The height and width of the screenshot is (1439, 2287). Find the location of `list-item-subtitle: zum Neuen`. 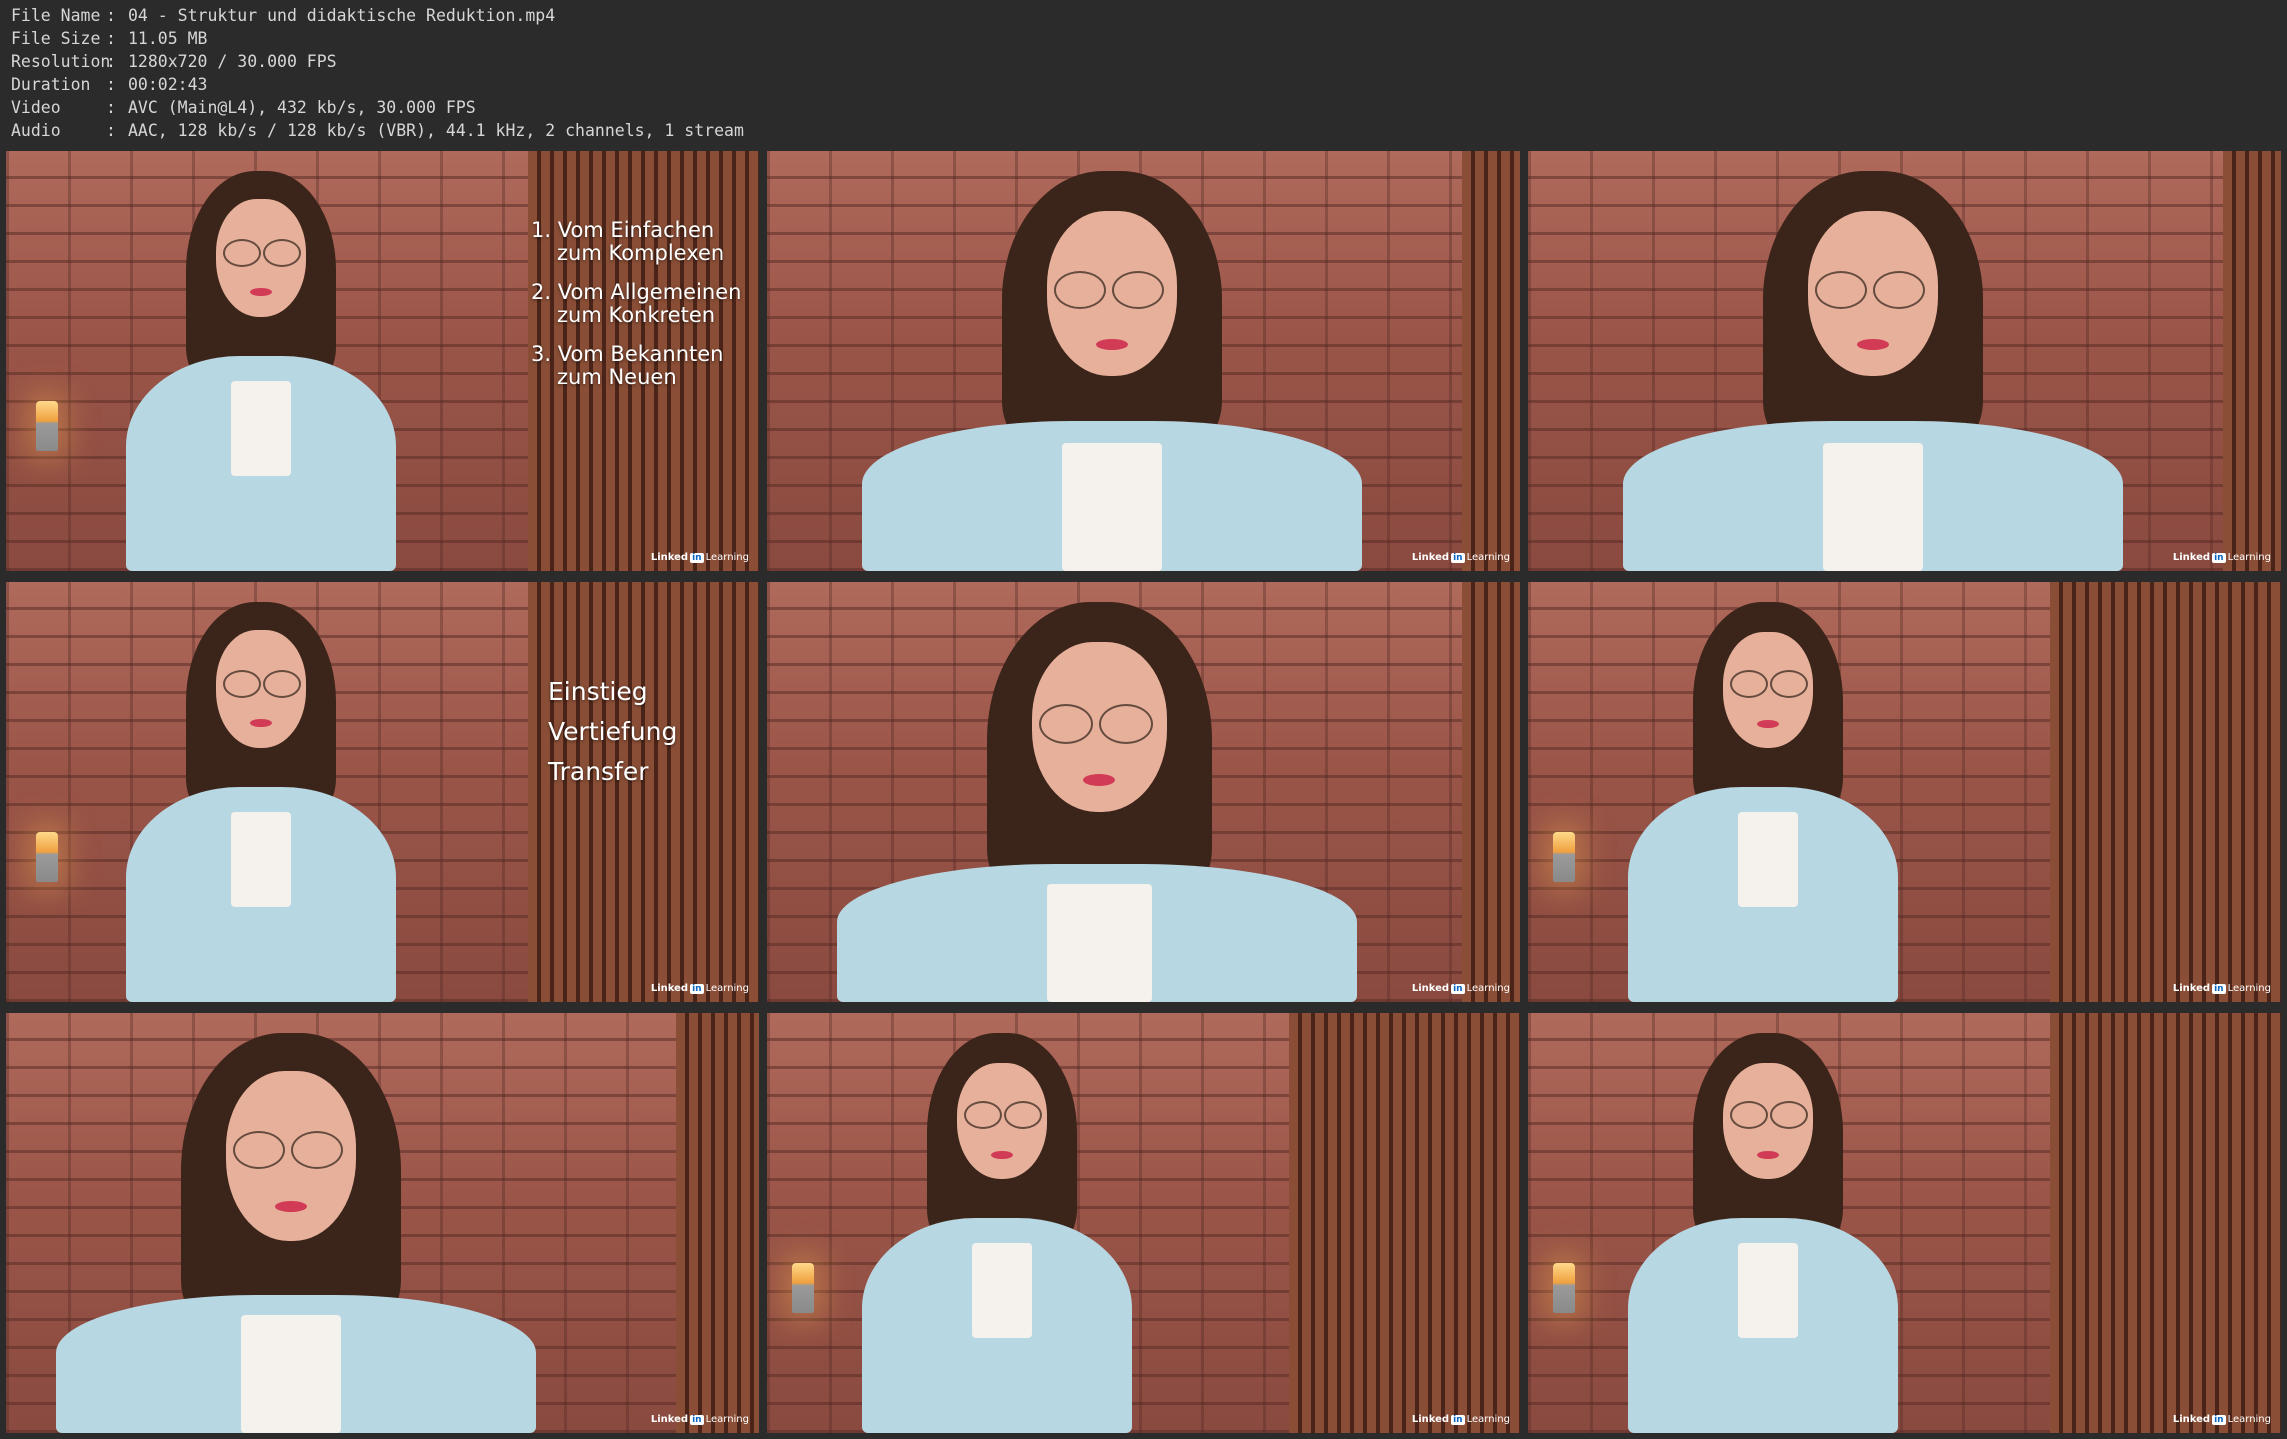

list-item-subtitle: zum Neuen is located at coordinates (617, 377).